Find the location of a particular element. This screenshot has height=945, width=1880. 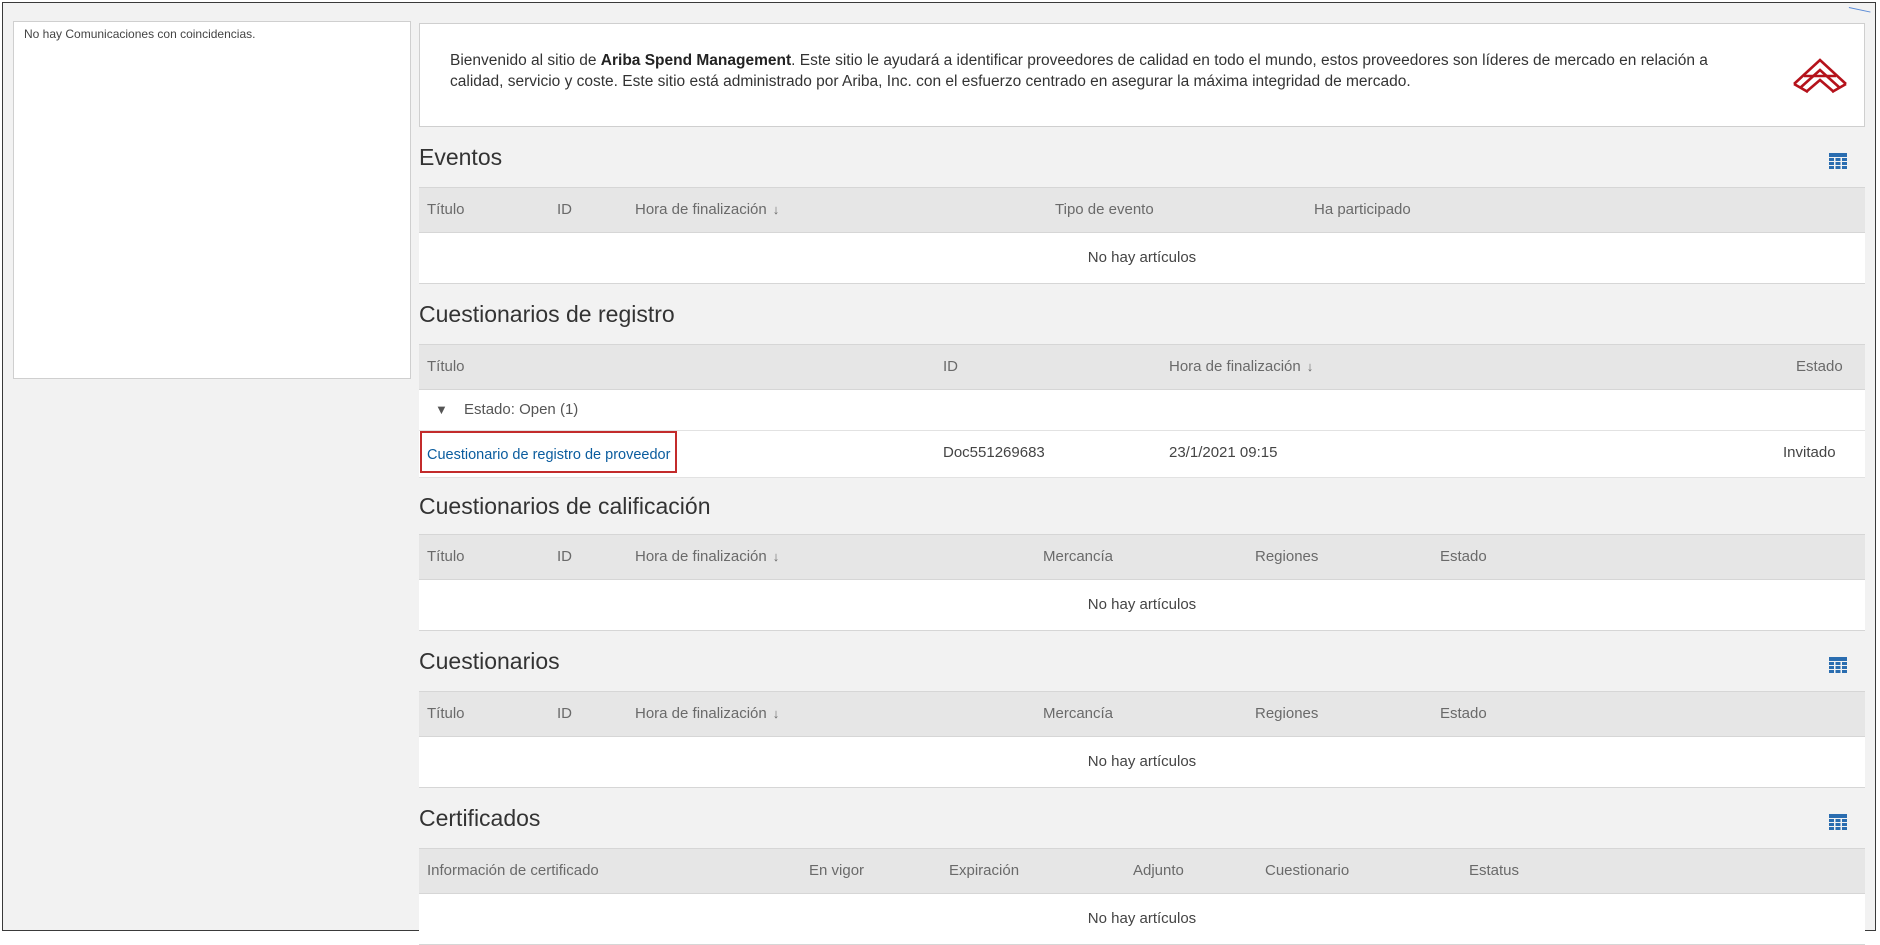

no-communications-message: No hay Comunicaciones con coincidencias. is located at coordinates (140, 34).